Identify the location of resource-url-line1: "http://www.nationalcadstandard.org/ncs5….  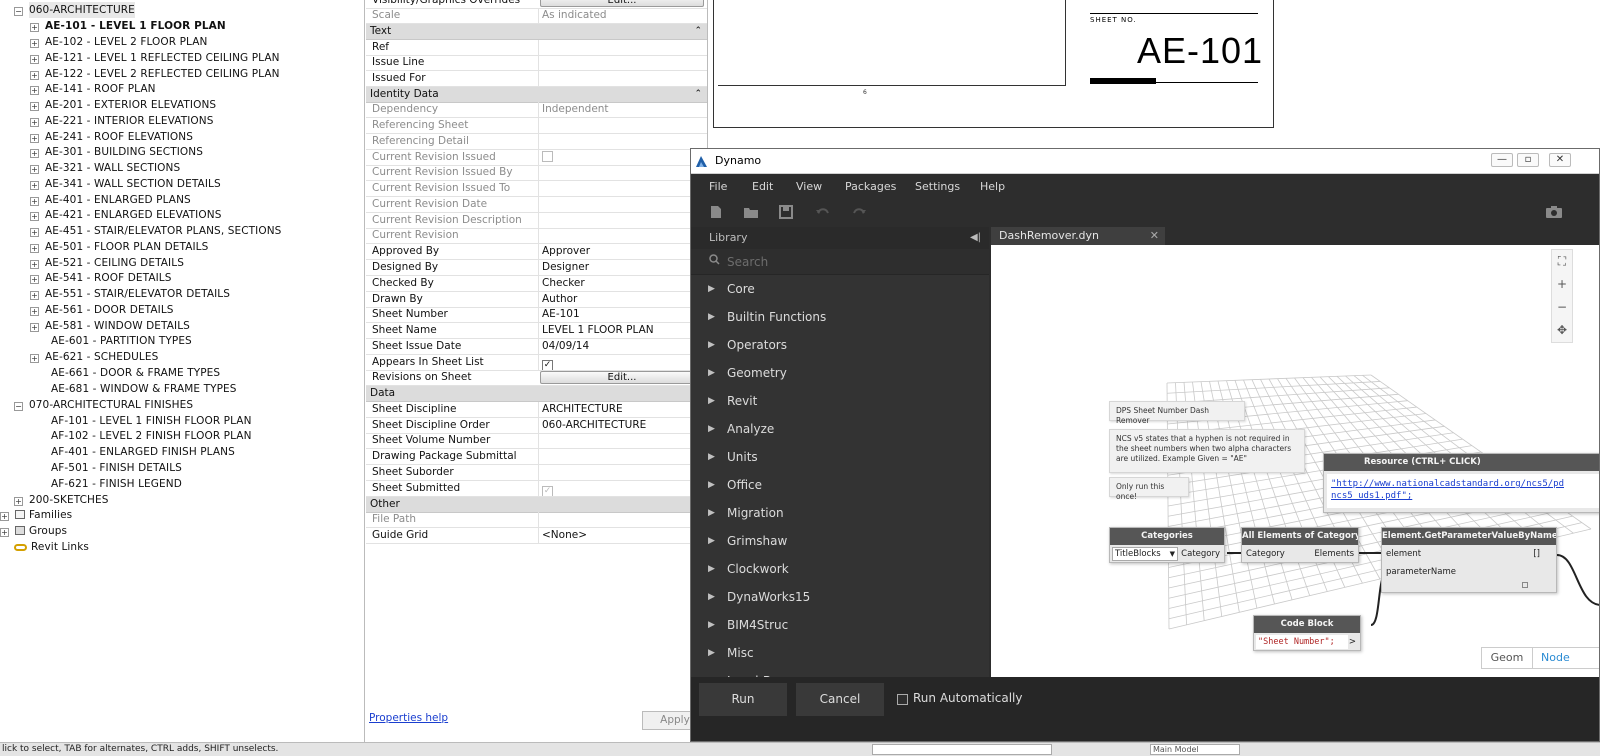
(1447, 484).